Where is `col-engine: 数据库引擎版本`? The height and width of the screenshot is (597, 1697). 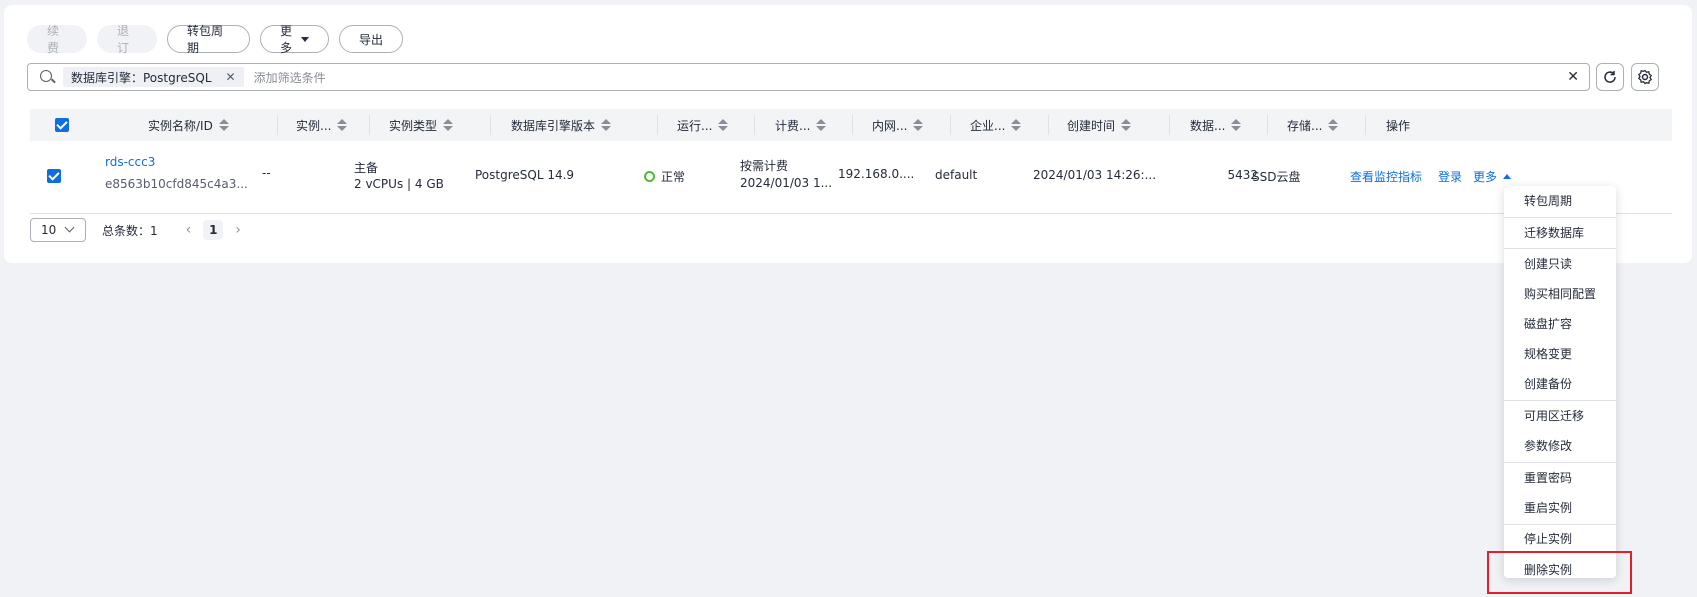 col-engine: 数据库引擎版本 is located at coordinates (574, 125).